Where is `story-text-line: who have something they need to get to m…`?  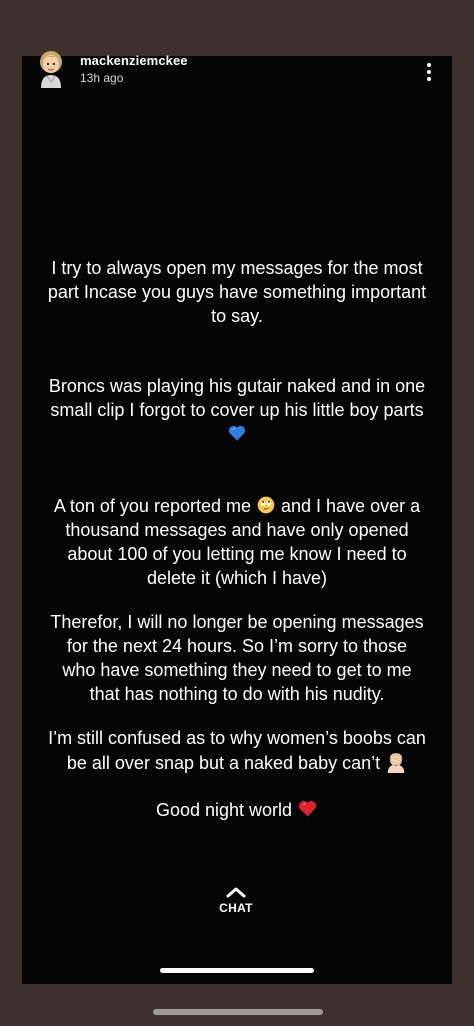 story-text-line: who have something they need to get to m… is located at coordinates (237, 670).